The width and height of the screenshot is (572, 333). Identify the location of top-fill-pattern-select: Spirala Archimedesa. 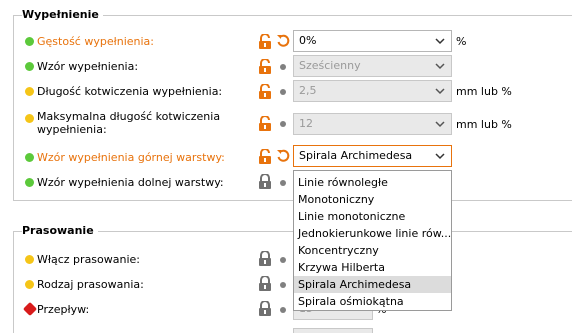
(372, 156).